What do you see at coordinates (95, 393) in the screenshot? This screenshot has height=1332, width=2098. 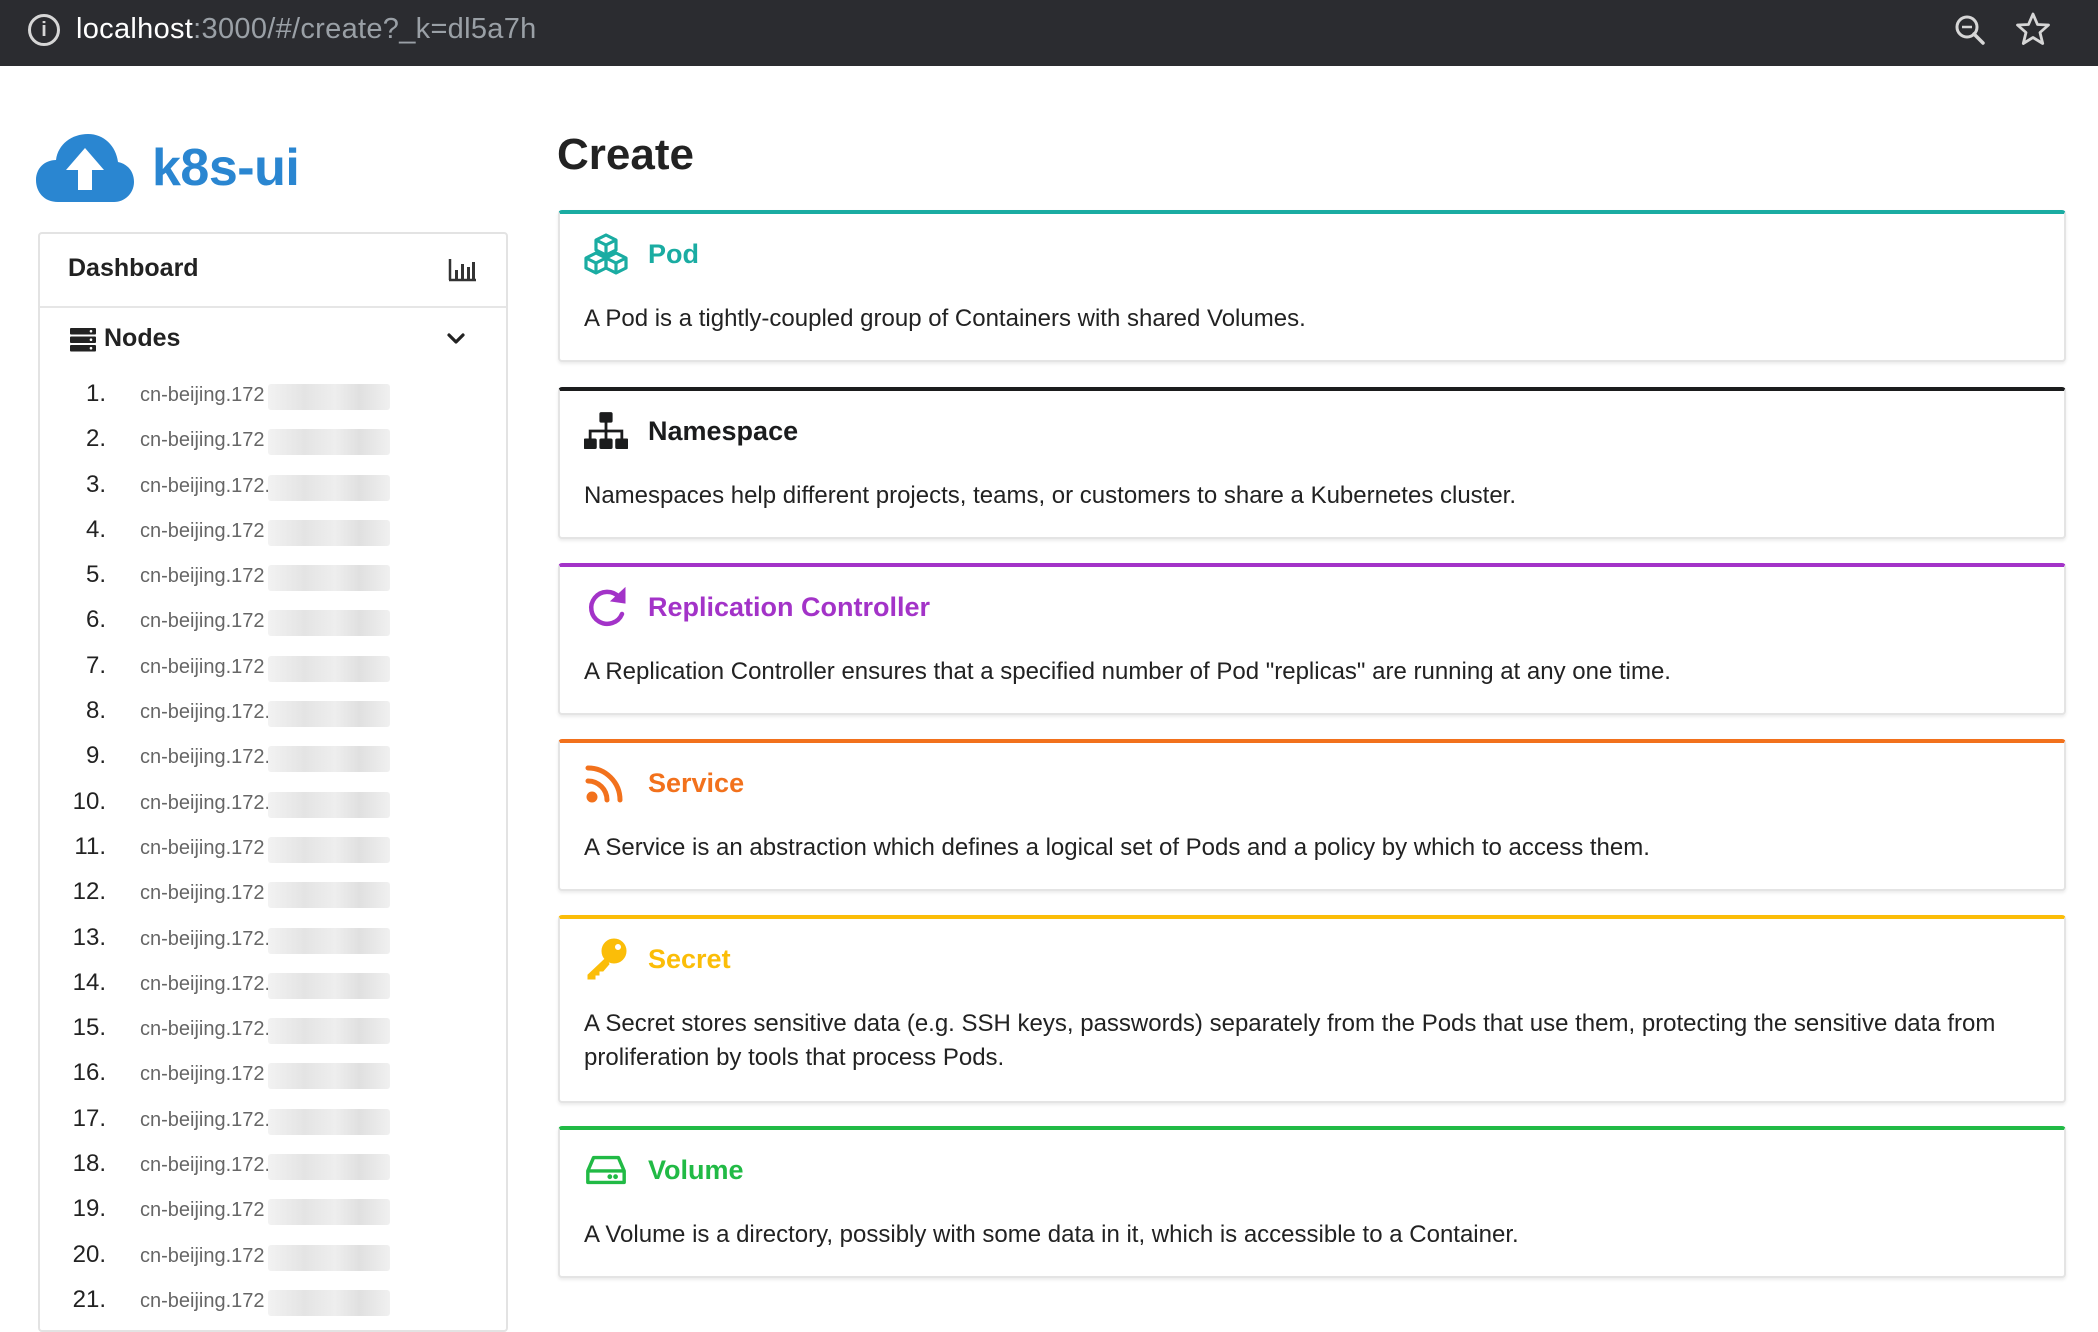 I see `list-item-number: 1.` at bounding box center [95, 393].